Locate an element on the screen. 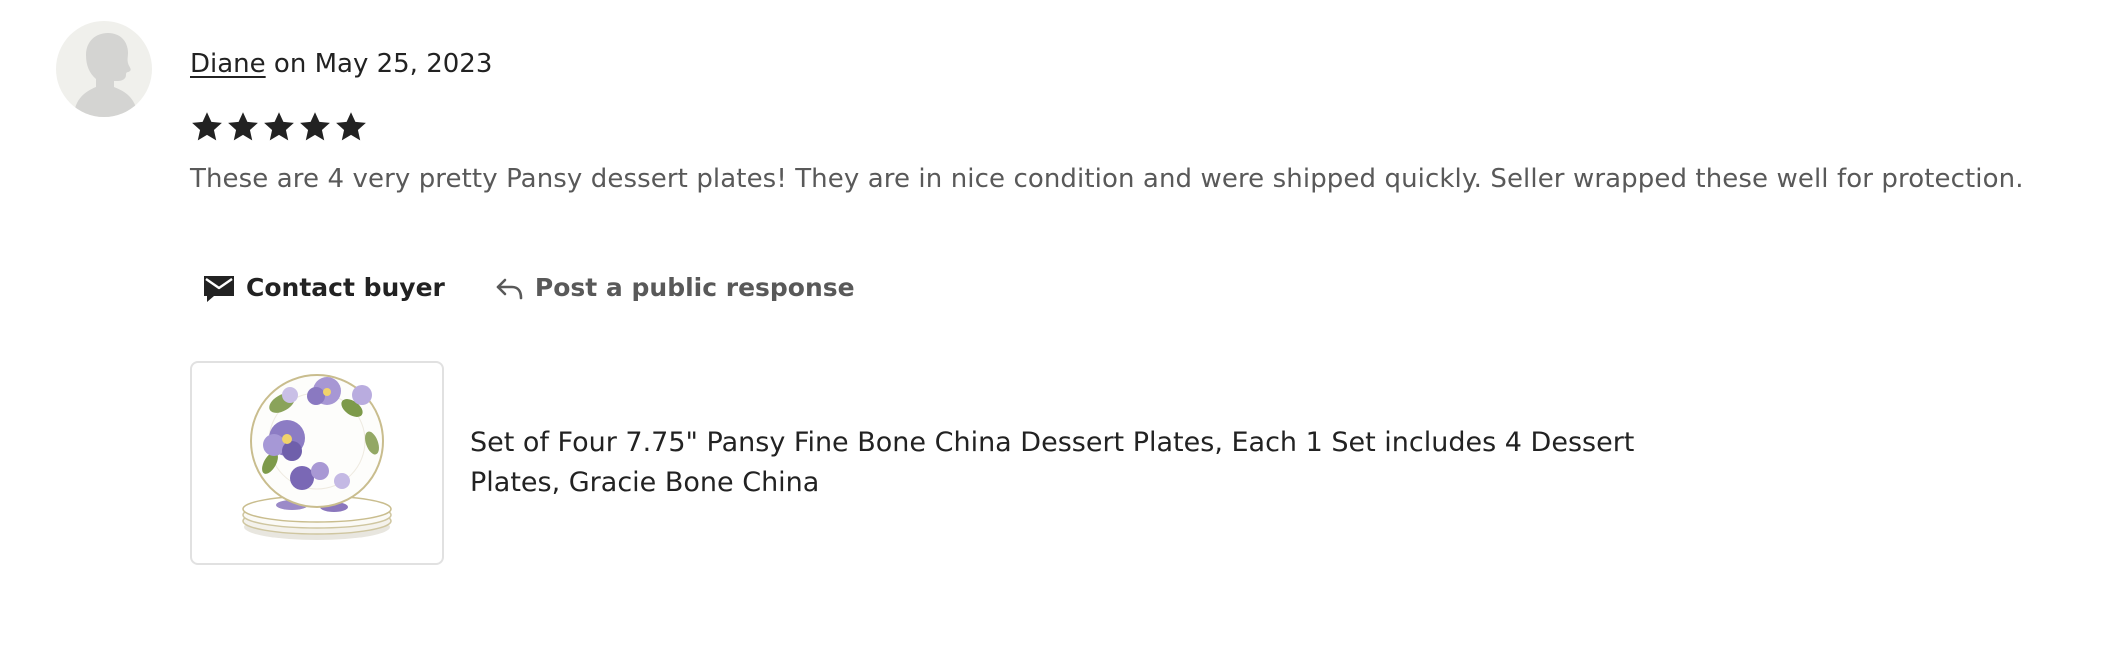  post-public-response-button: Post a public response is located at coordinates (674, 288).